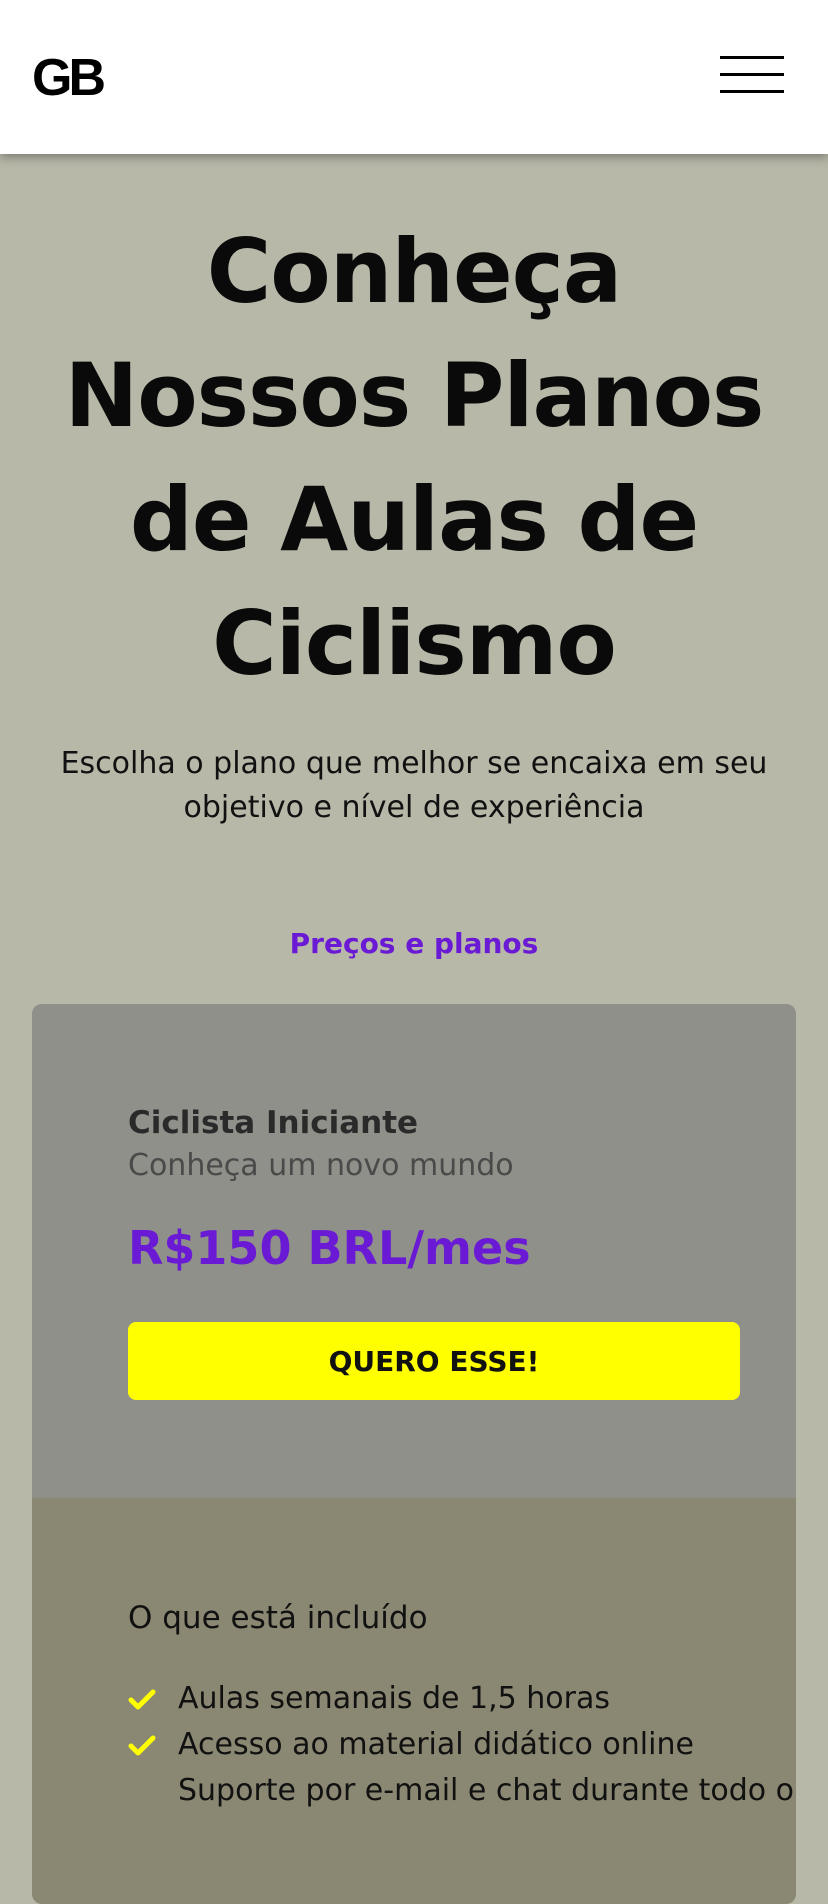 The image size is (828, 1904). What do you see at coordinates (69, 78) in the screenshot?
I see `logo: GB` at bounding box center [69, 78].